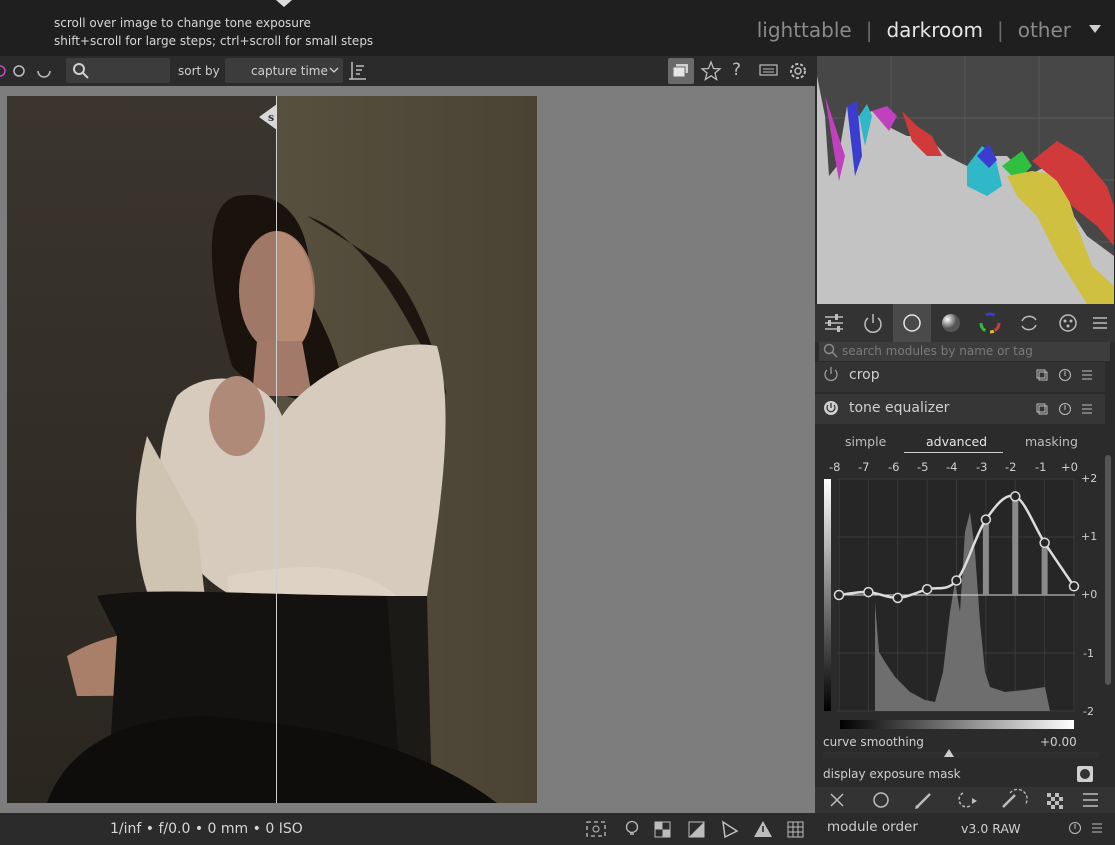 The height and width of the screenshot is (845, 1115). I want to click on slider-marker-icon, so click(949, 753).